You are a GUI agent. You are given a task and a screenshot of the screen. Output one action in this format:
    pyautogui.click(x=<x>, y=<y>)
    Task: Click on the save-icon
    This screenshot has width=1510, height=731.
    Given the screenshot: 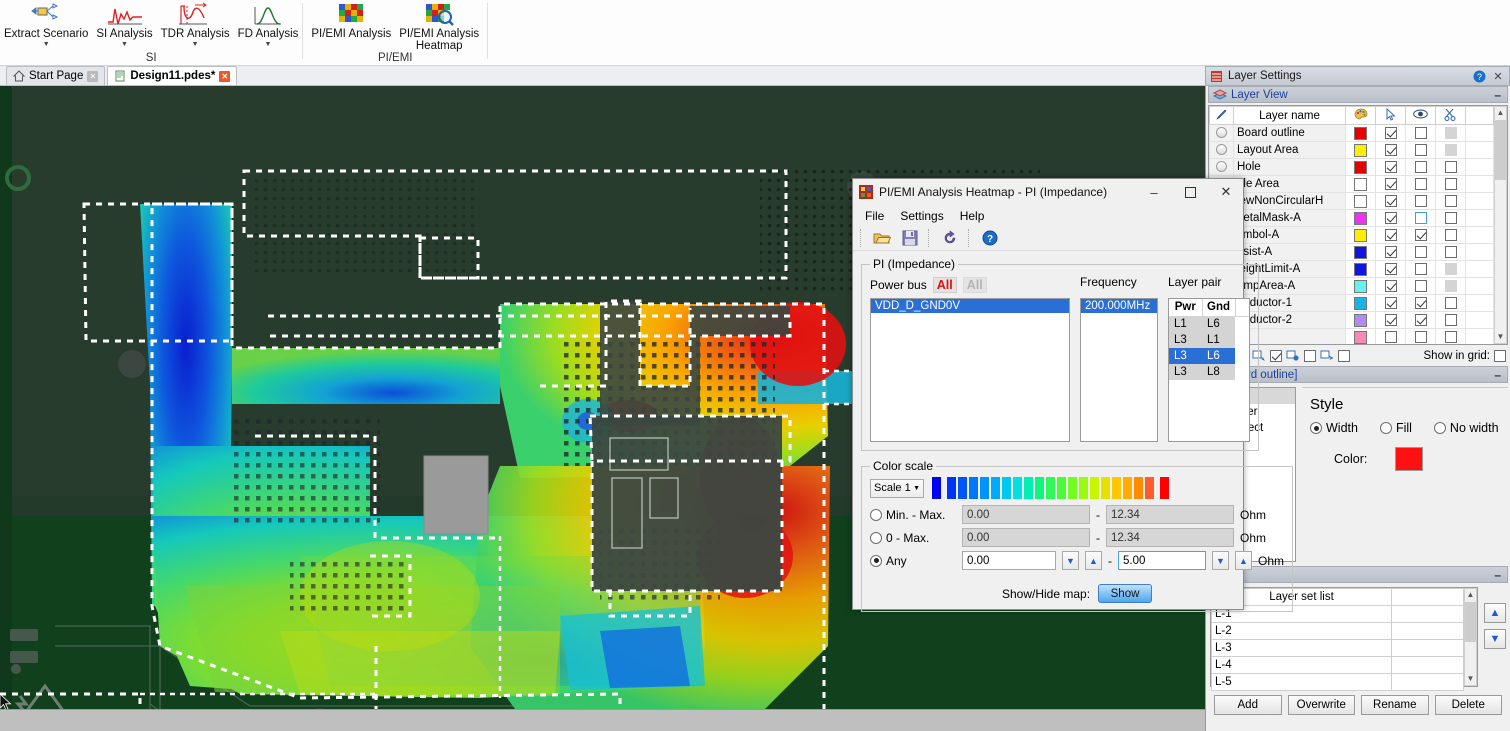 What is the action you would take?
    pyautogui.click(x=910, y=238)
    